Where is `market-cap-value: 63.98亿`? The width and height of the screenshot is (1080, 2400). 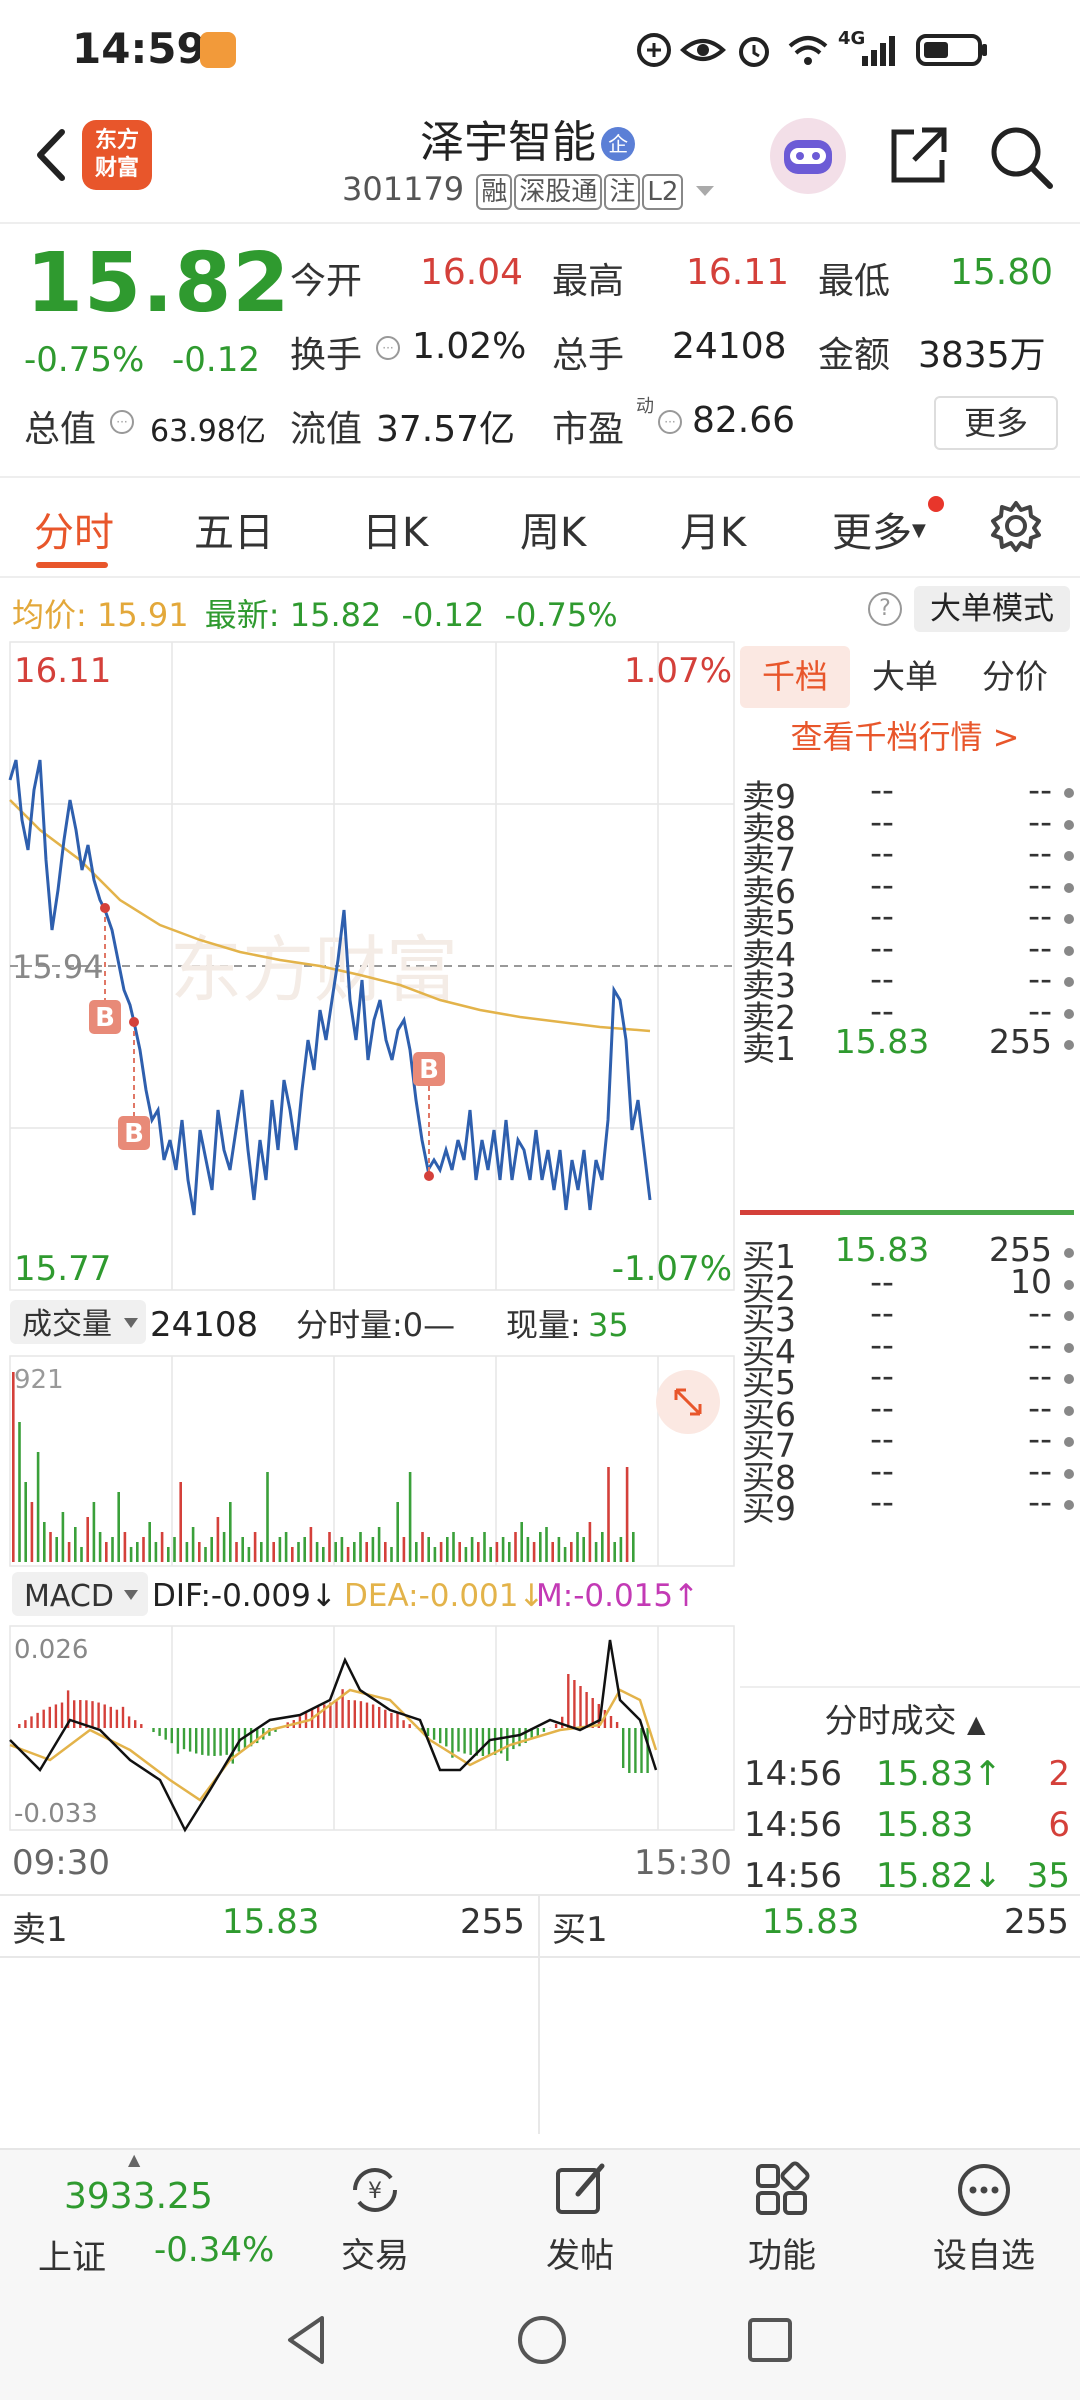
market-cap-value: 63.98亿 is located at coordinates (208, 431).